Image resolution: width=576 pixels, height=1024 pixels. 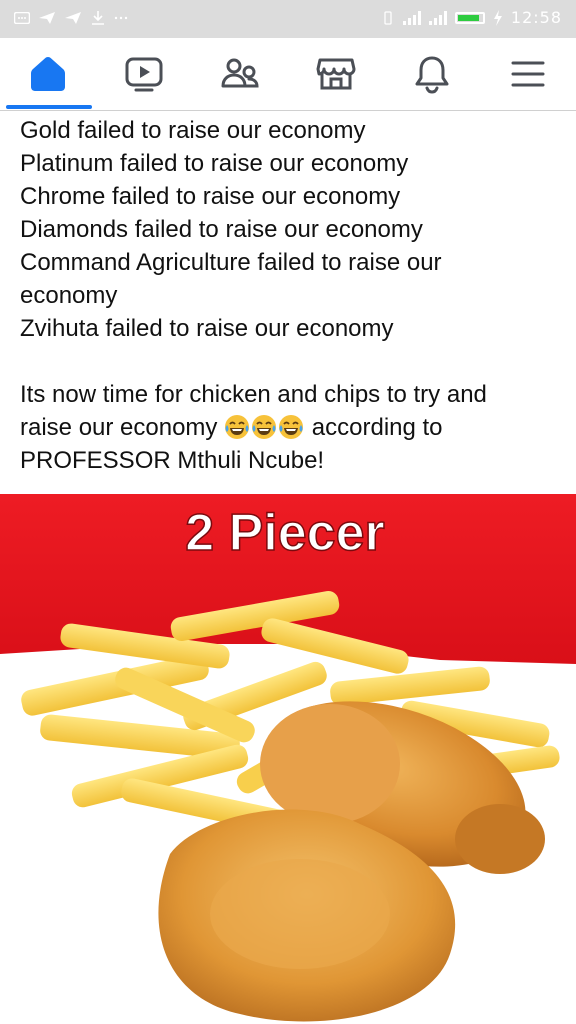 I want to click on home-icon, so click(x=48, y=74).